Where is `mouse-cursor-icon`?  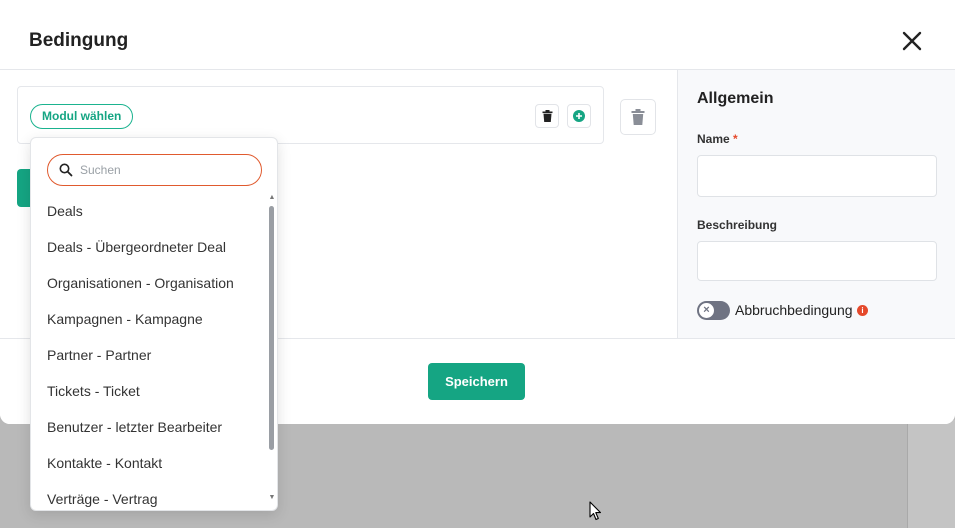
mouse-cursor-icon is located at coordinates (595, 511).